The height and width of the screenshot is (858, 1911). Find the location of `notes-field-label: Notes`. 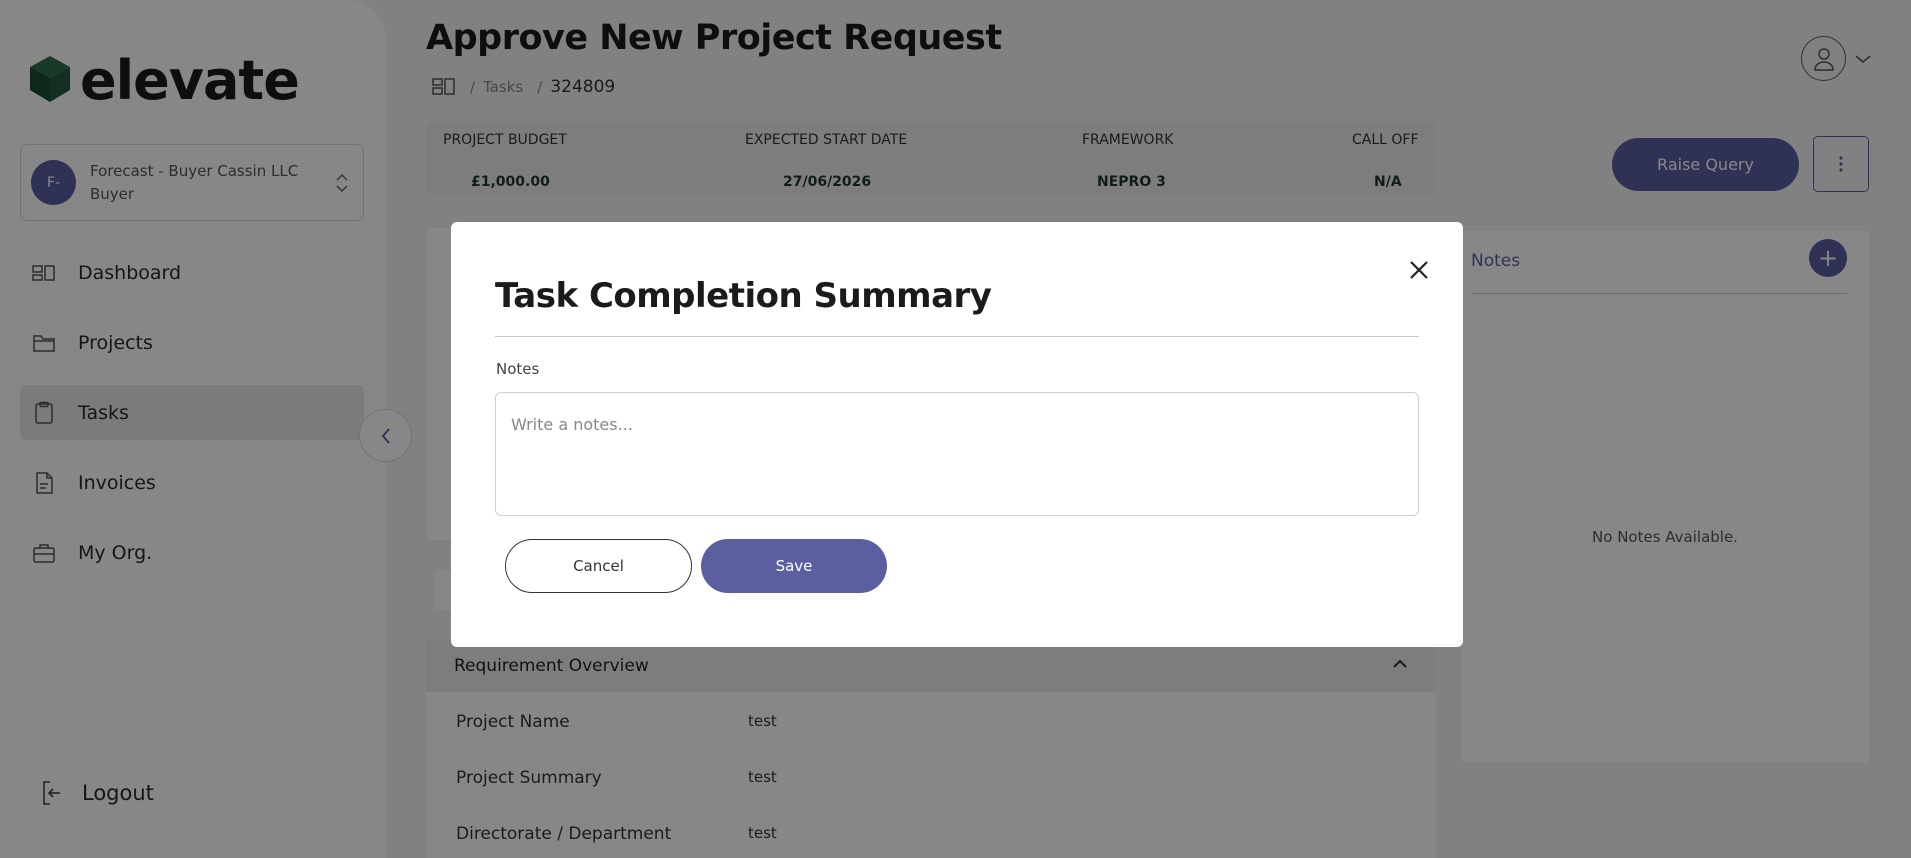

notes-field-label: Notes is located at coordinates (518, 369).